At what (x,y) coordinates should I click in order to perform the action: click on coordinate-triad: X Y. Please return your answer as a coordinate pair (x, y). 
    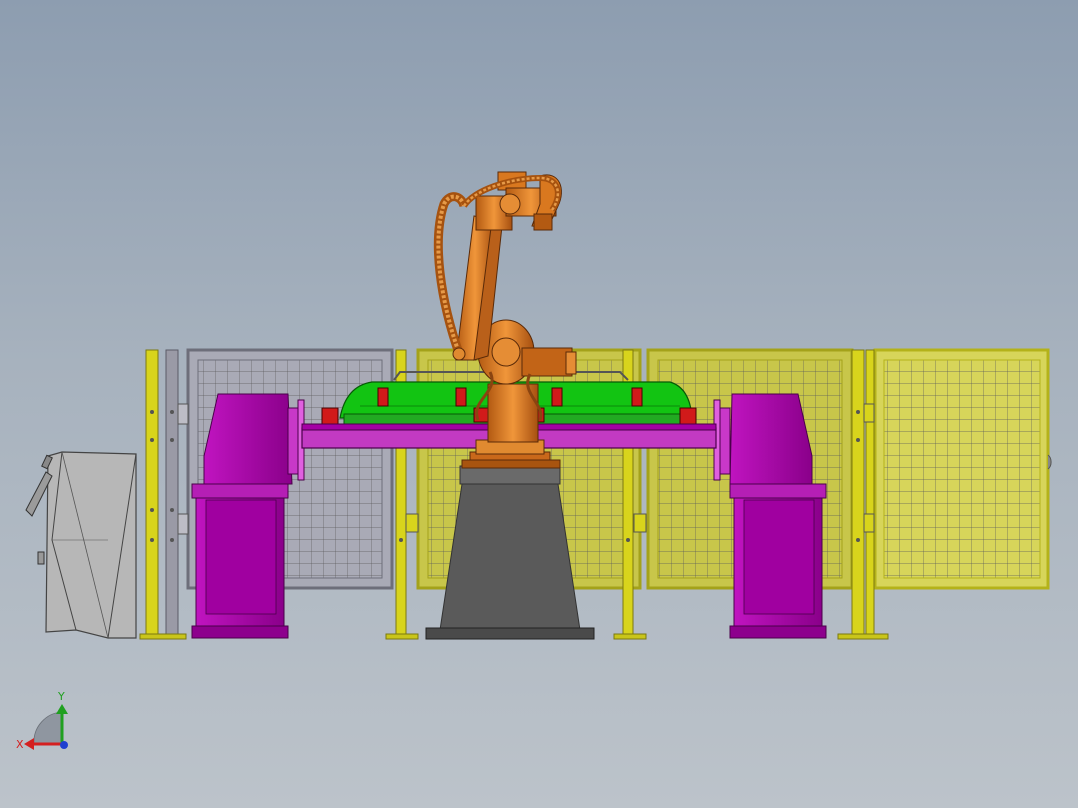
    Looking at the image, I should click on (42, 720).